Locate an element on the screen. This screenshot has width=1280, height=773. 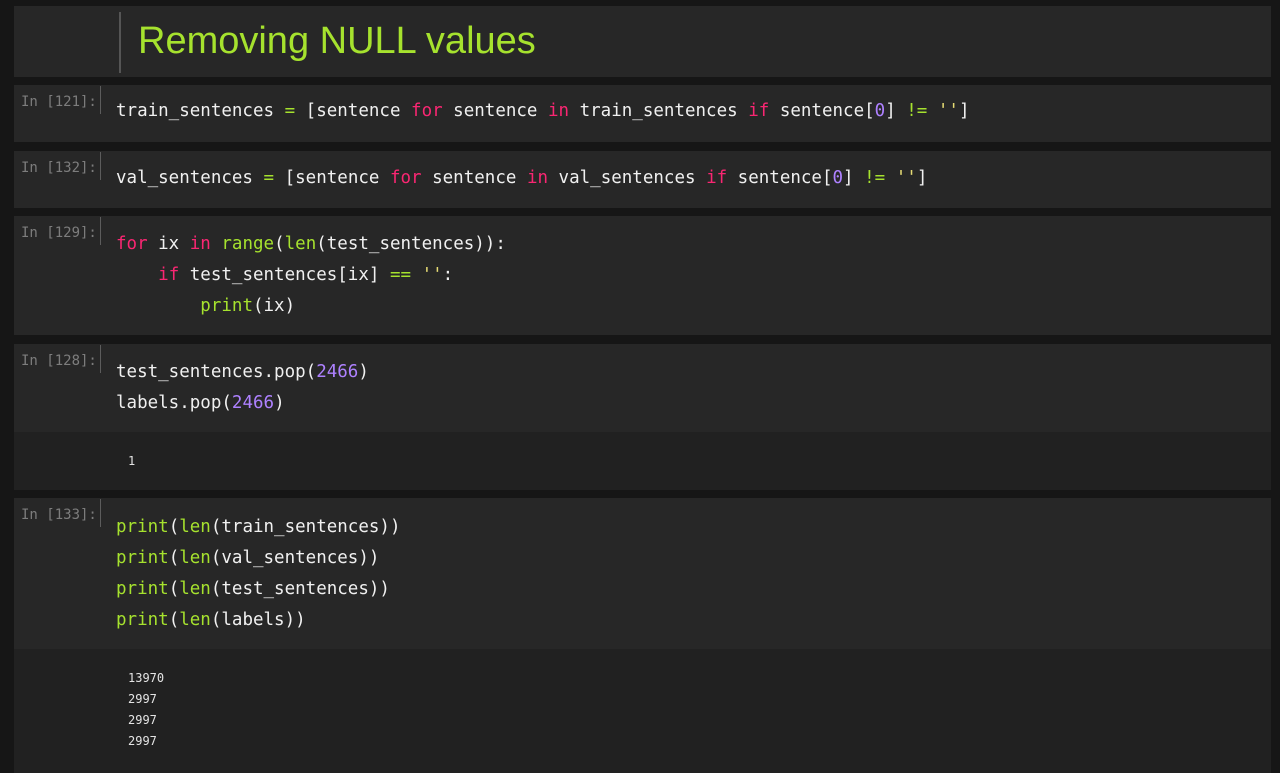
code-token: ) is located at coordinates (363, 372).